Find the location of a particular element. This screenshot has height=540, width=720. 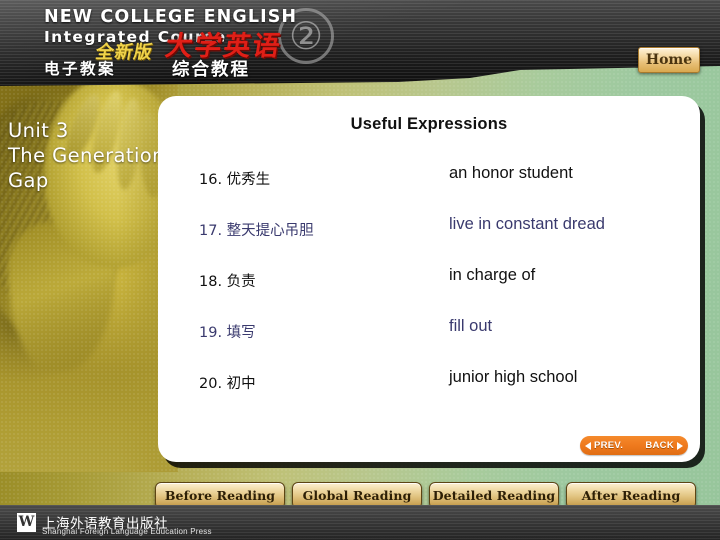

expression-chinese: 17. 整天提心吊胆 is located at coordinates (256, 231).